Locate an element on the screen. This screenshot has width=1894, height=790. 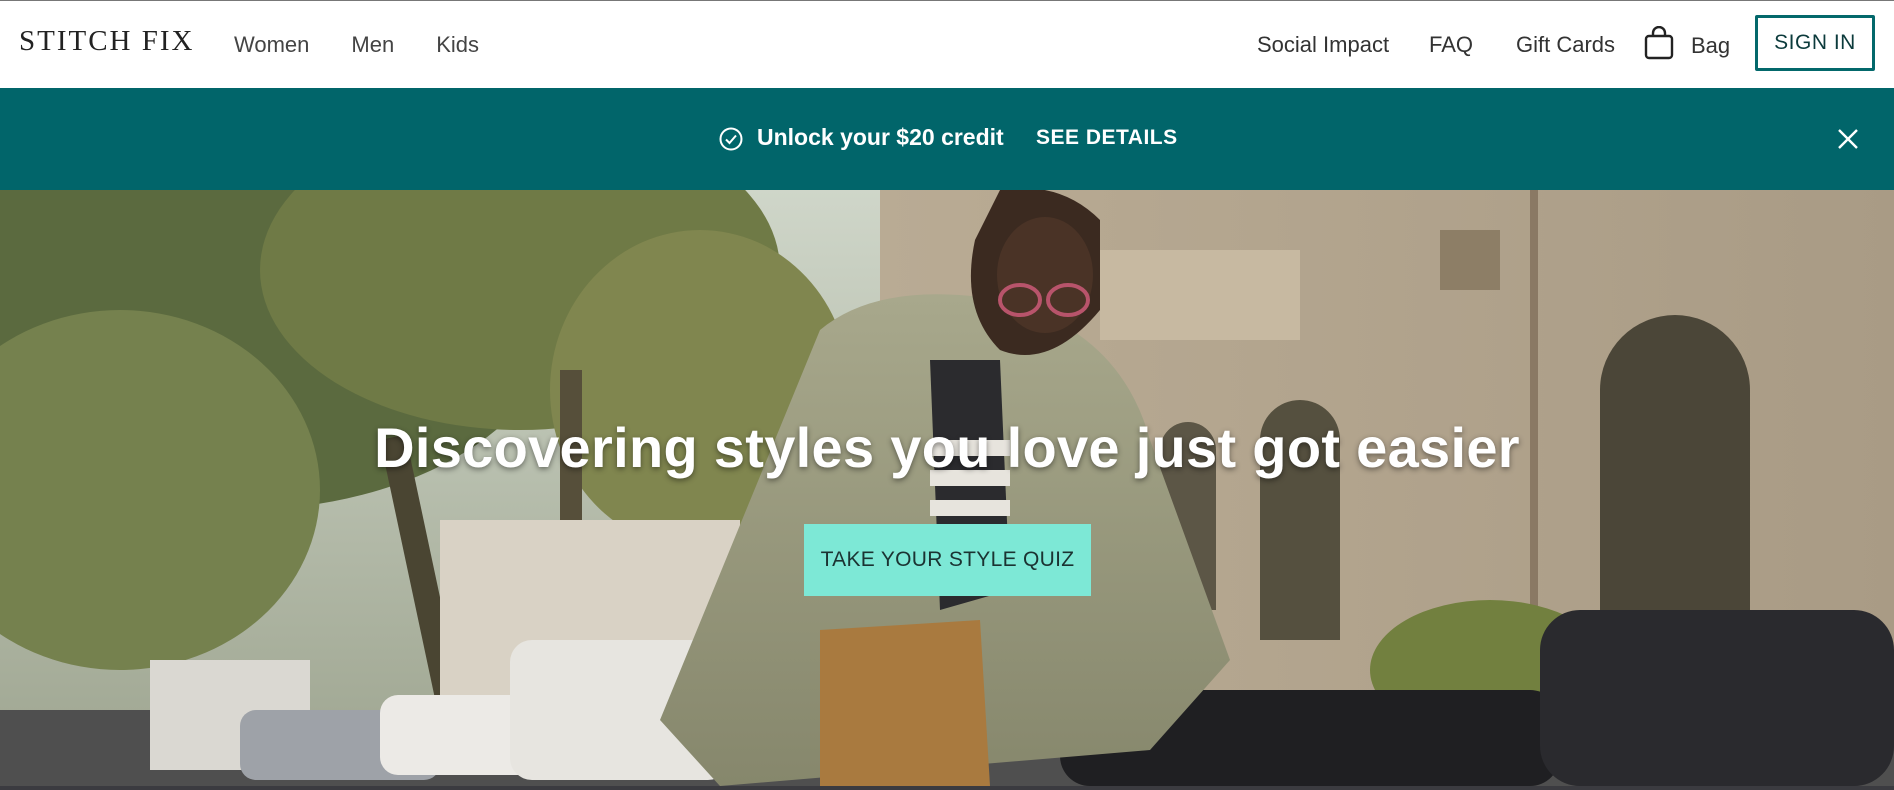
take-style-quiz-button: TAKE YOUR STYLE QUIZ is located at coordinates (947, 560).